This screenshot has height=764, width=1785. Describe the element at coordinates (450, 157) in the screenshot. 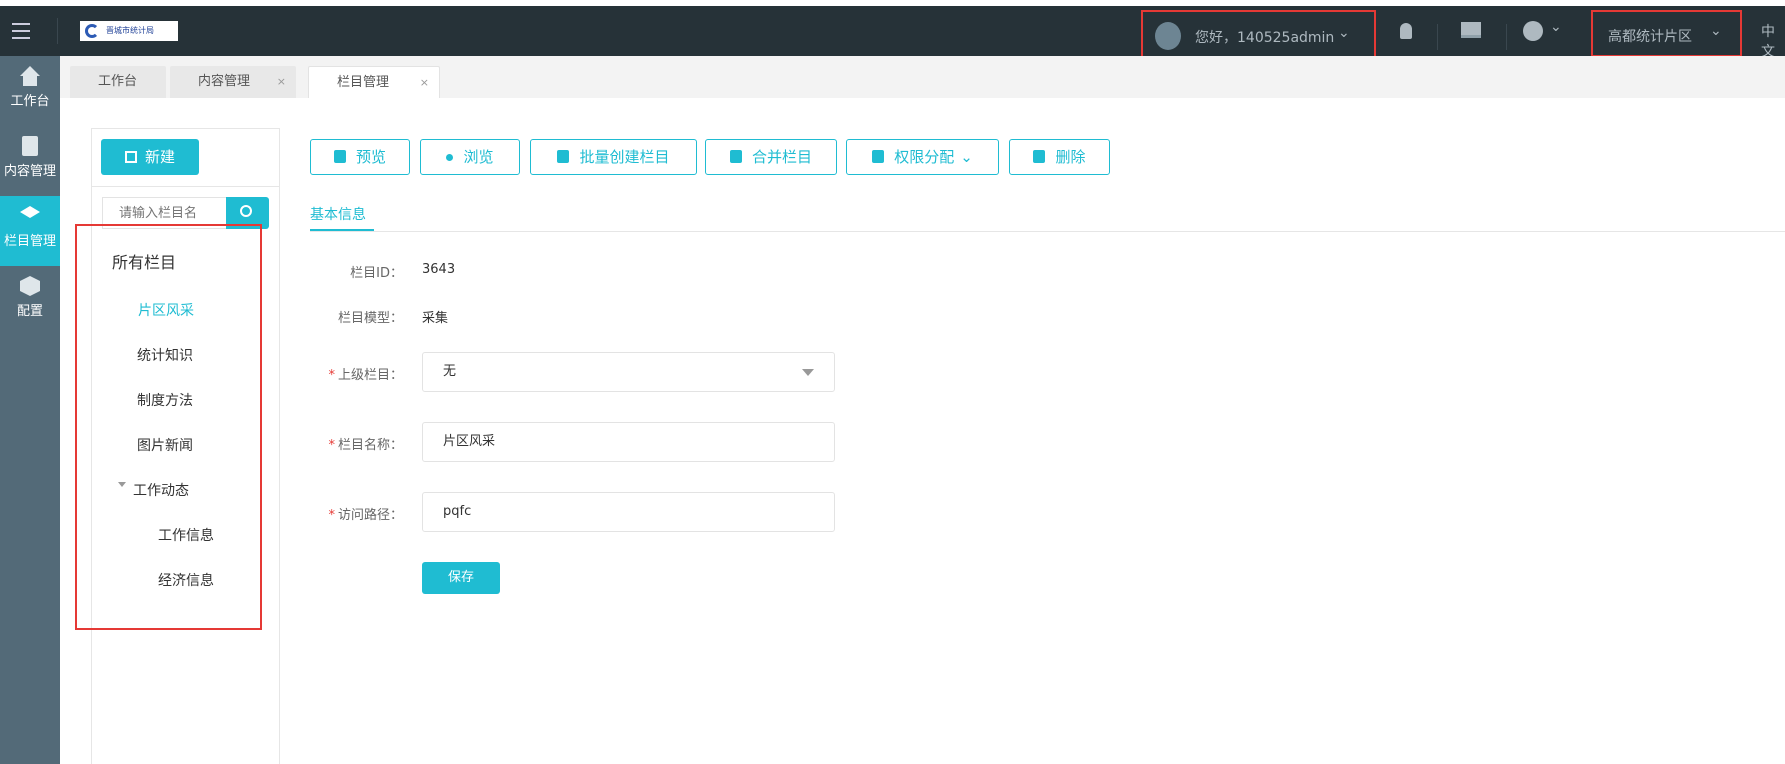

I see `eye-icon` at that location.